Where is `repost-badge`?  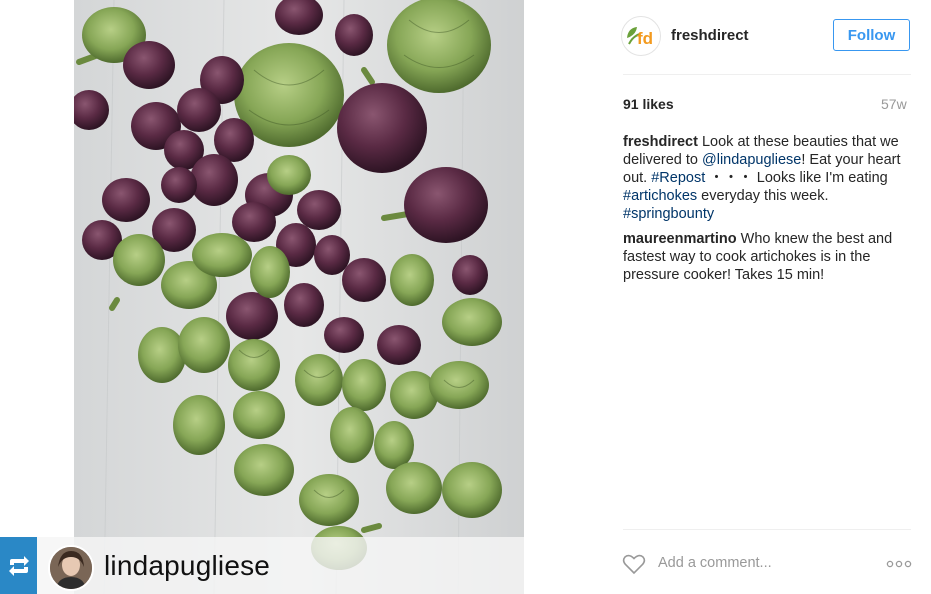 repost-badge is located at coordinates (18, 565).